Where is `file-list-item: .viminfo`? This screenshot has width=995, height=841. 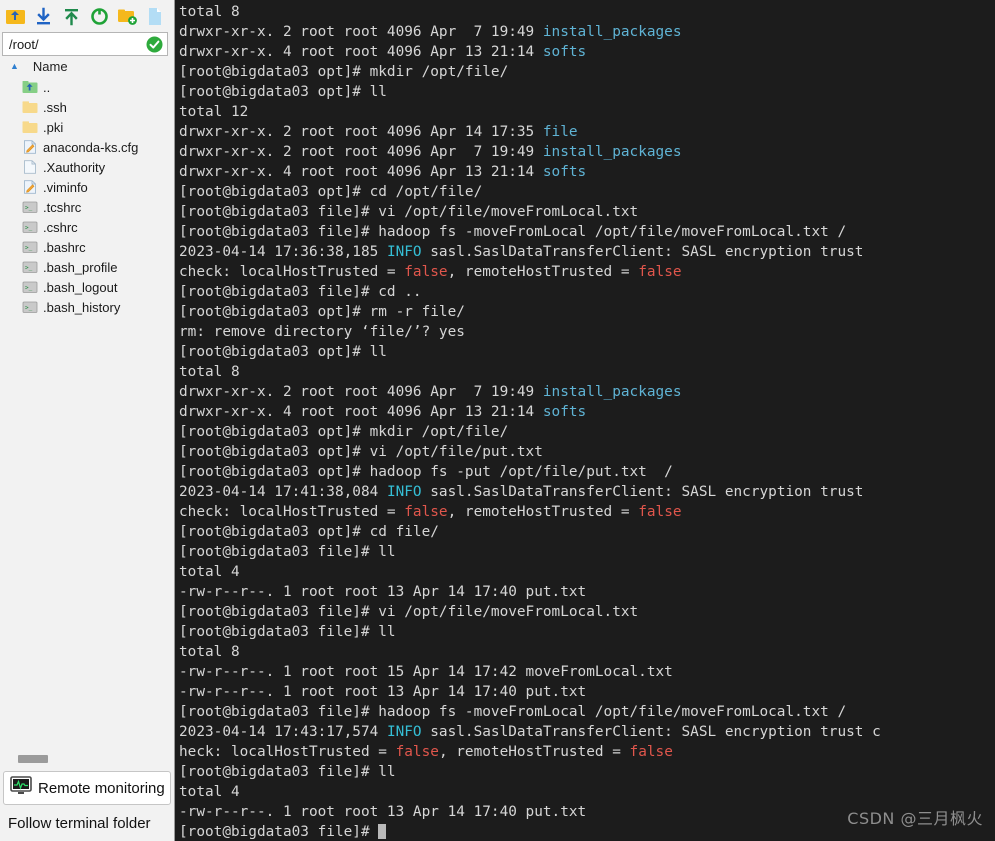 file-list-item: .viminfo is located at coordinates (87, 187).